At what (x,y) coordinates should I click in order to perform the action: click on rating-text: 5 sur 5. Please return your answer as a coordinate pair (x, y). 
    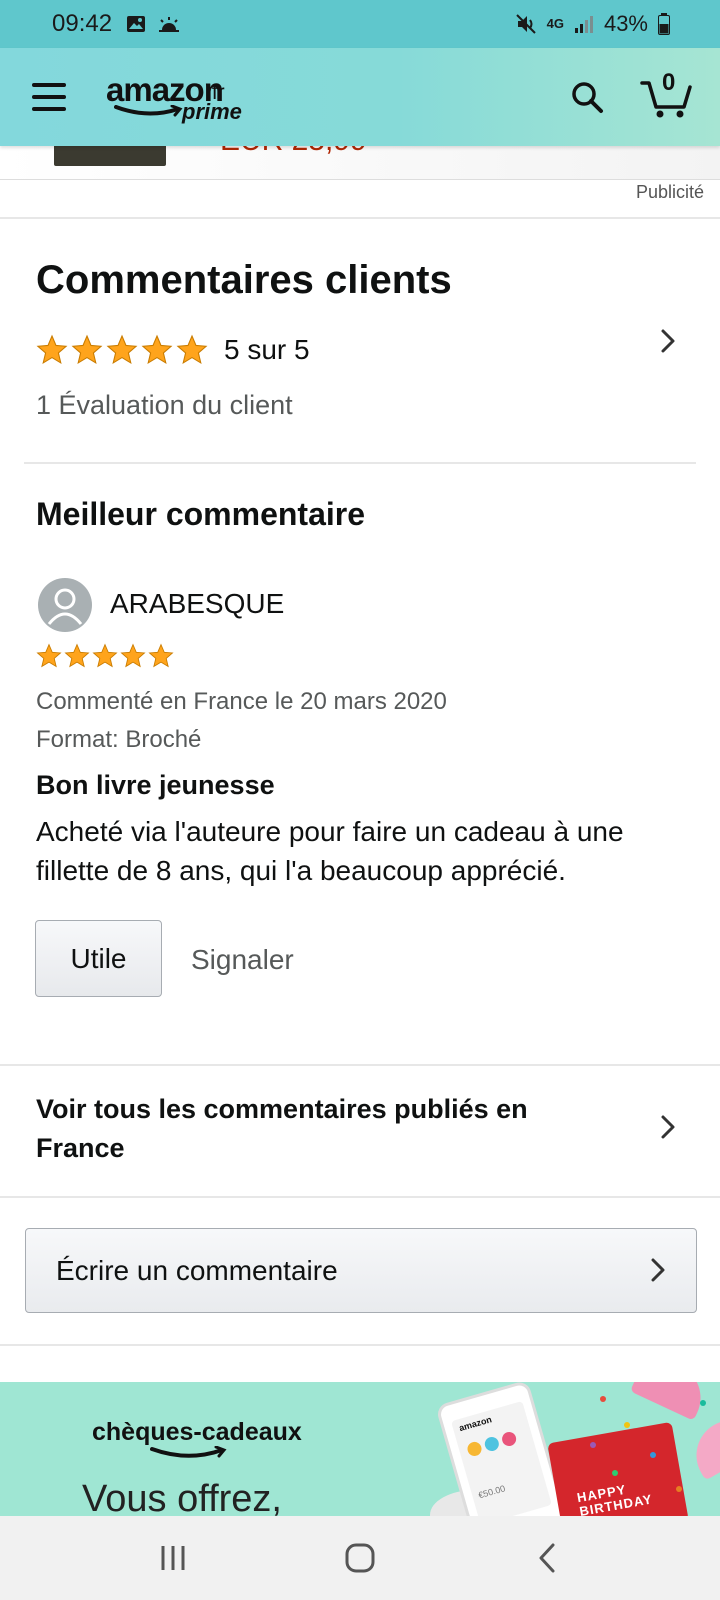
    Looking at the image, I should click on (267, 349).